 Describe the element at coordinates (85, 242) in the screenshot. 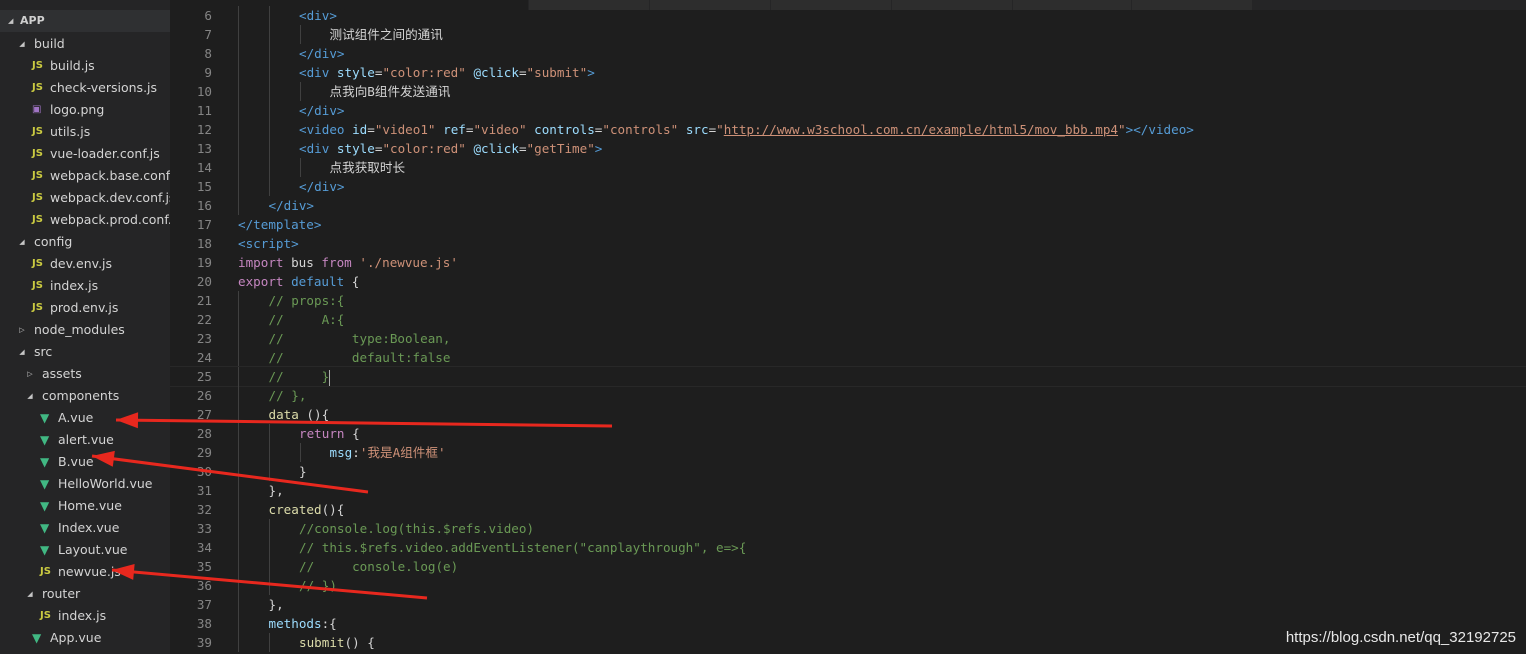

I see `tree-folder: ◢ config` at that location.